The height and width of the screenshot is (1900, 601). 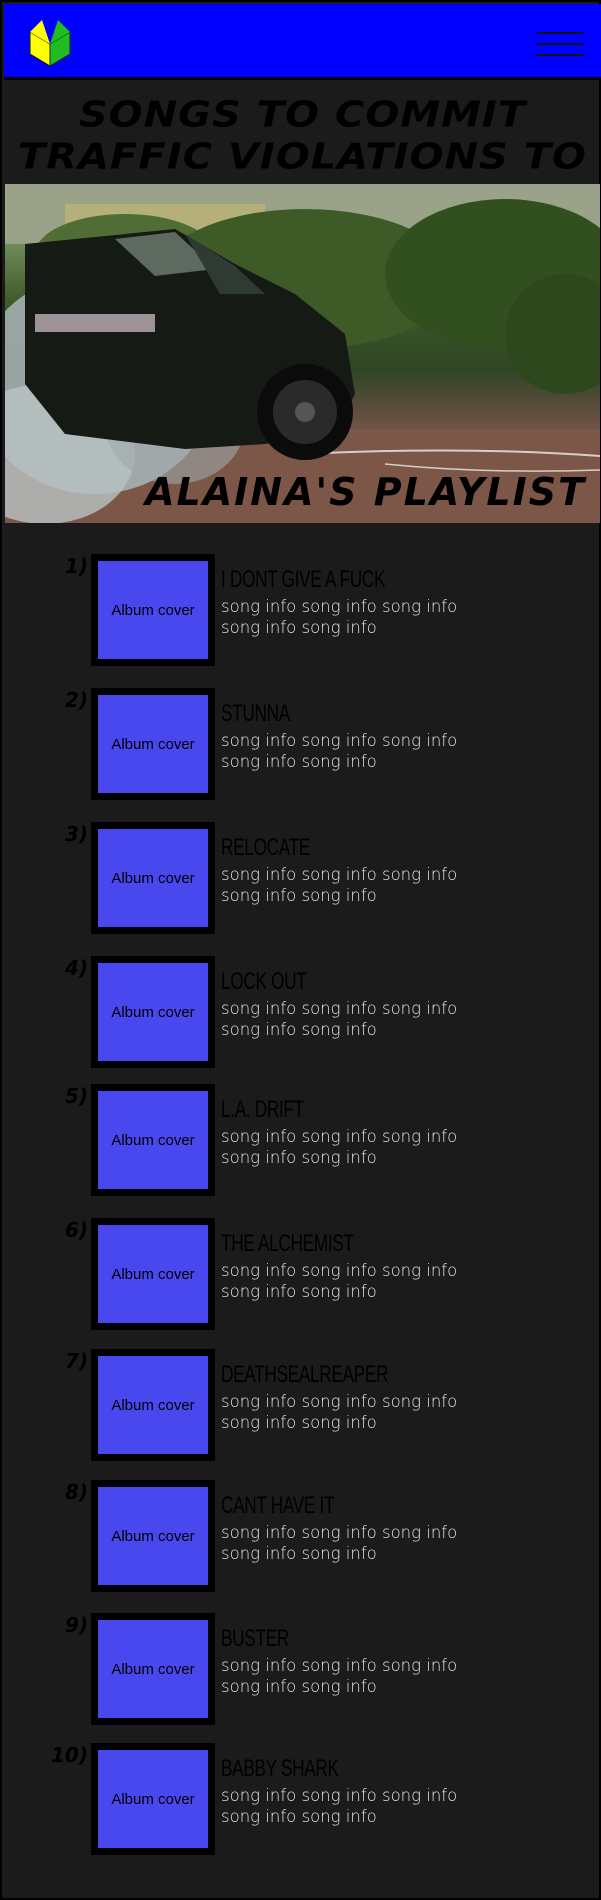 I want to click on song-title: STUNNA, so click(x=255, y=713).